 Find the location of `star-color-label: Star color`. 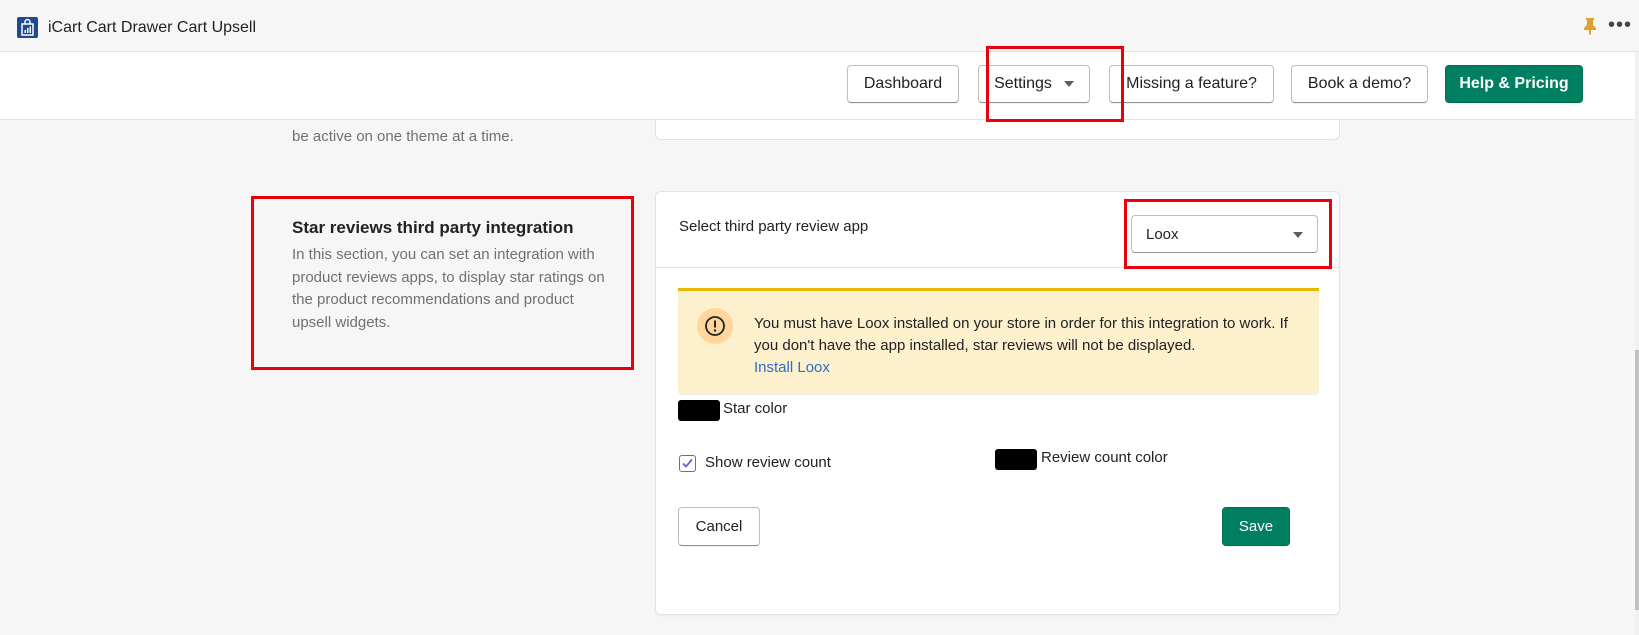

star-color-label: Star color is located at coordinates (755, 408).